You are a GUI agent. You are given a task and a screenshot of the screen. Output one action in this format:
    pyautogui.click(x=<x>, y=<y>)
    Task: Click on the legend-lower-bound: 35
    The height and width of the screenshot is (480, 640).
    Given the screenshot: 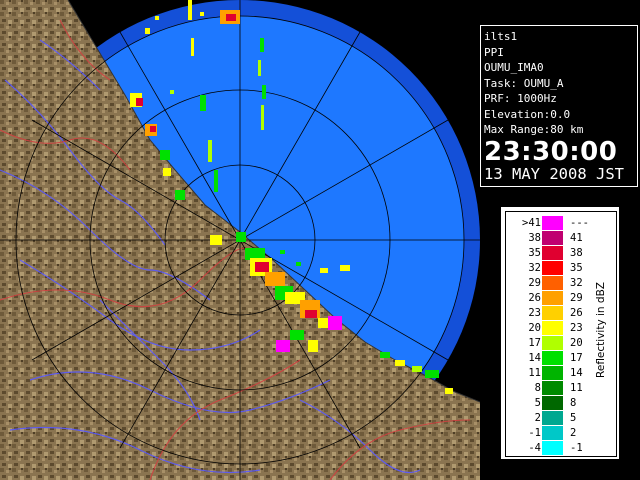 What is the action you would take?
    pyautogui.click(x=534, y=253)
    